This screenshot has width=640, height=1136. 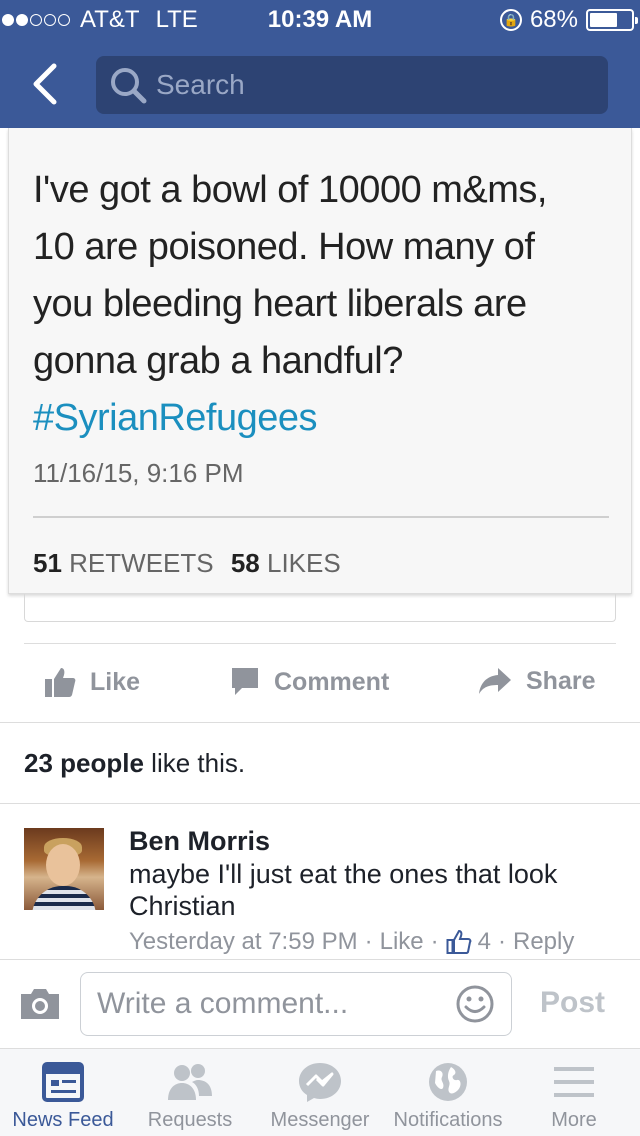 I want to click on comment-input, so click(x=261, y=1004).